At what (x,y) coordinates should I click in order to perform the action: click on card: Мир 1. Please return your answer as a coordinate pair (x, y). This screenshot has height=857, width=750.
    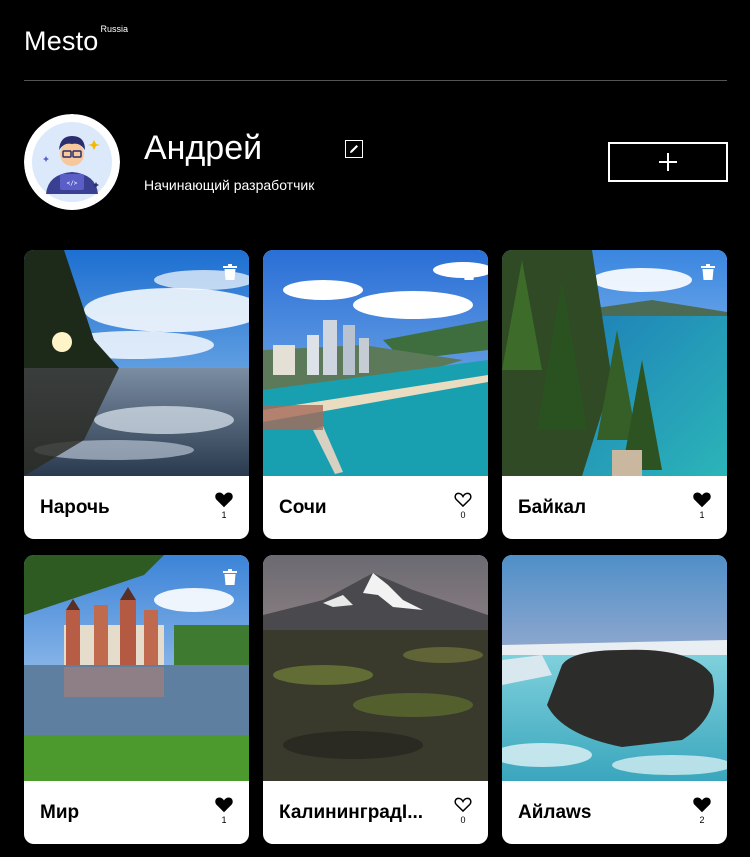
    Looking at the image, I should click on (136, 699).